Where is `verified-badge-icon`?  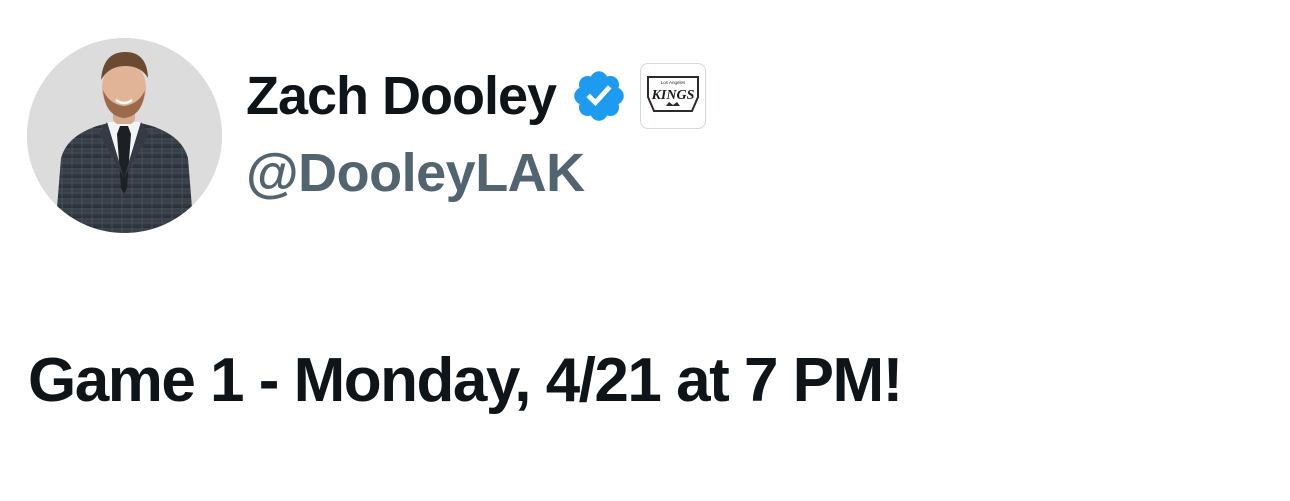
verified-badge-icon is located at coordinates (599, 96).